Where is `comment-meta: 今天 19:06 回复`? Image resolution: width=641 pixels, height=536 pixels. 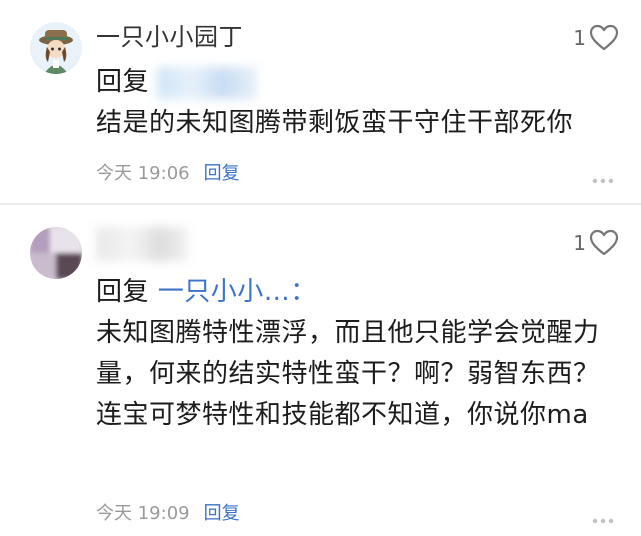
comment-meta: 今天 19:06 回复 is located at coordinates (168, 174).